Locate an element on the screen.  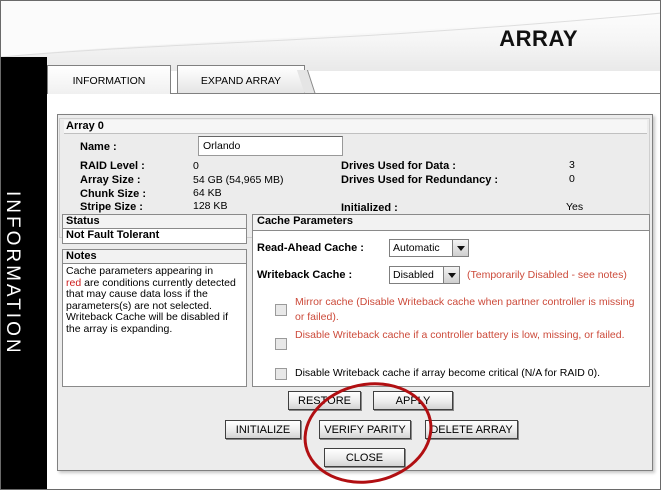
array-size-label: Array Size : is located at coordinates (110, 180).